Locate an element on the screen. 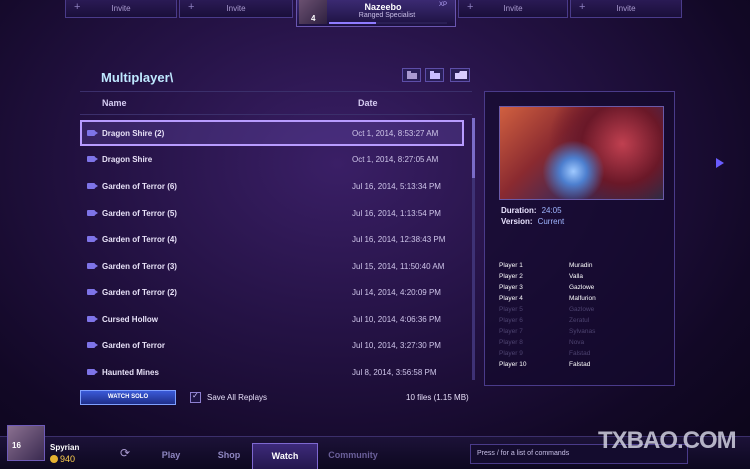  new-folder-icon is located at coordinates (435, 75).